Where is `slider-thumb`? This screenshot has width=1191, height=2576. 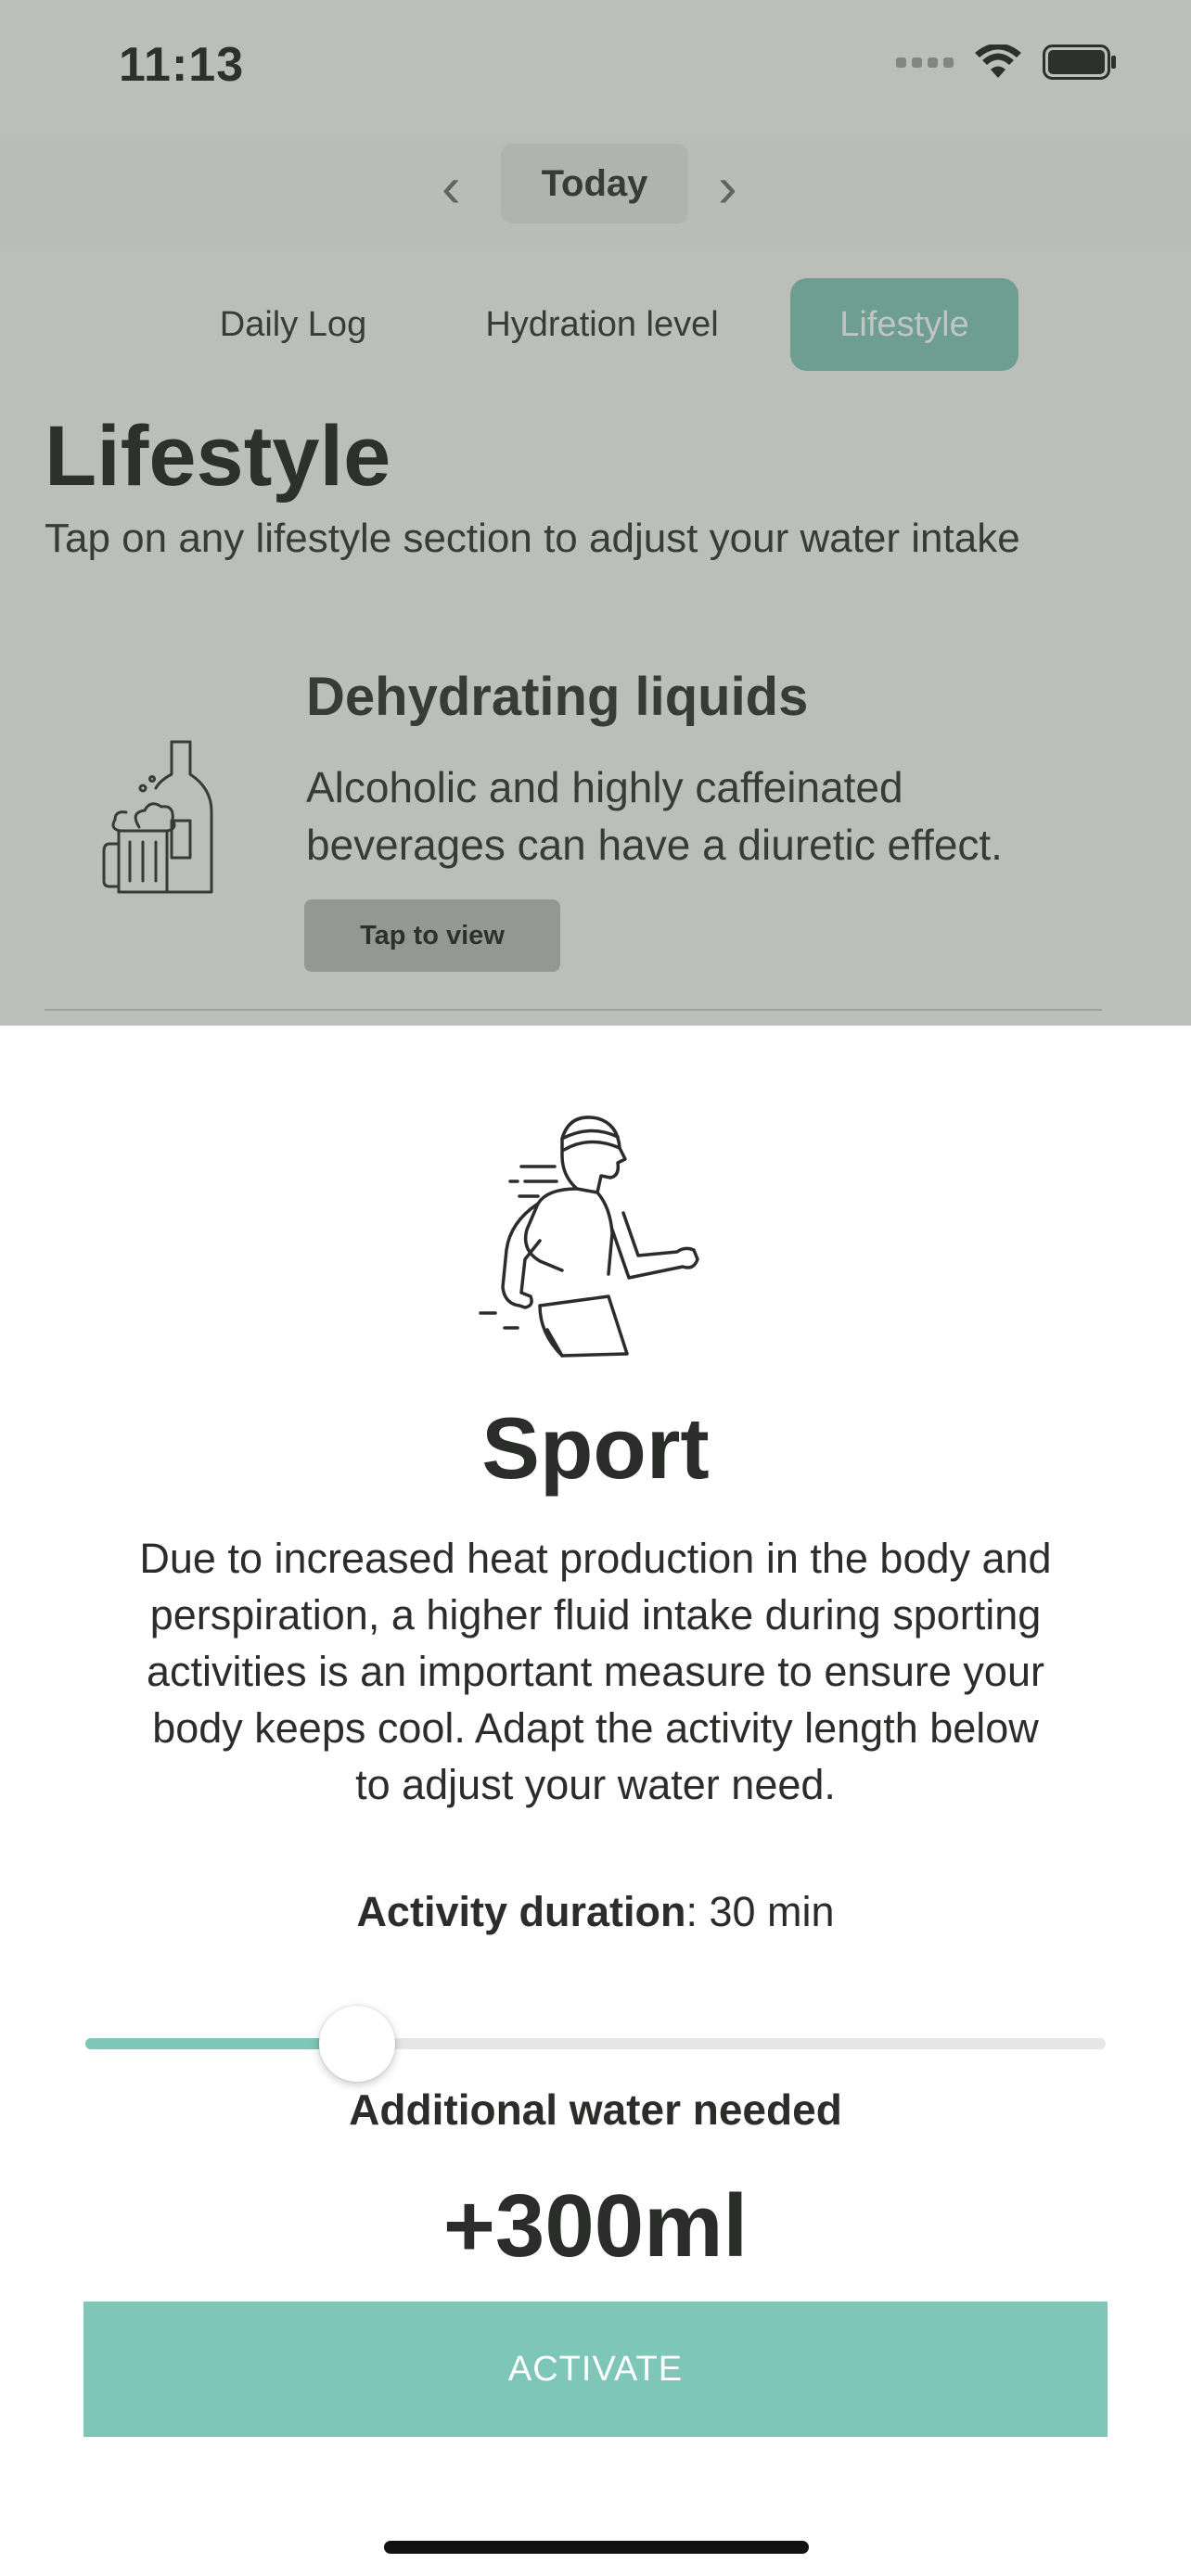 slider-thumb is located at coordinates (357, 2044).